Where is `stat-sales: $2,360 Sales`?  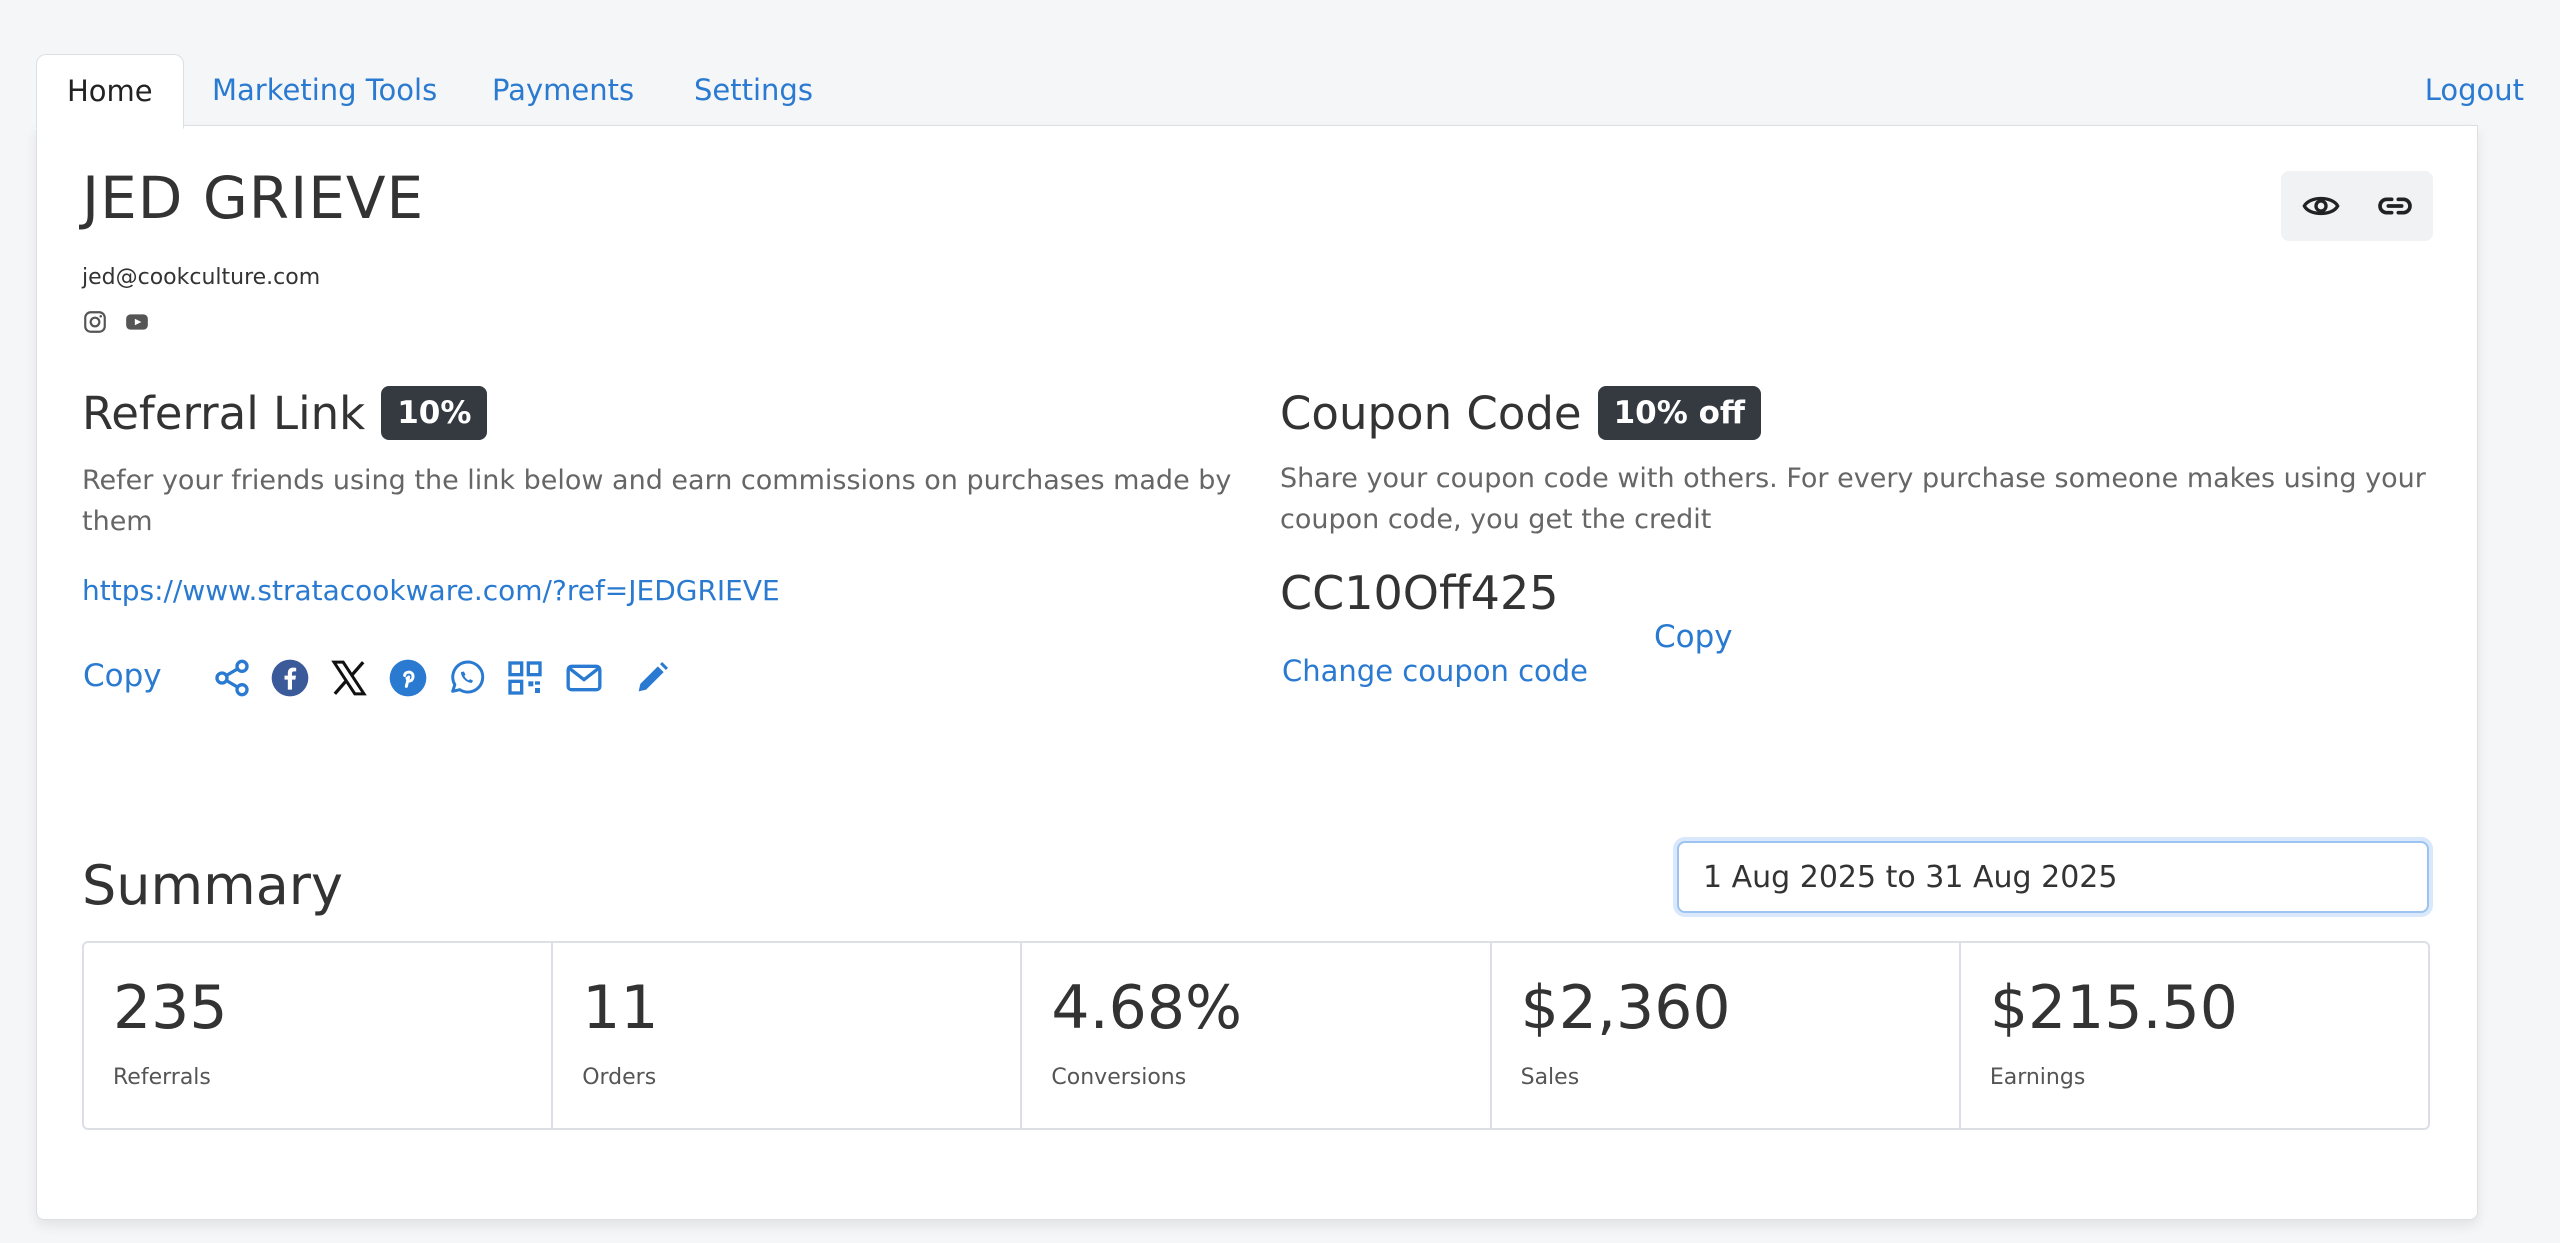
stat-sales: $2,360 Sales is located at coordinates (1726, 1035).